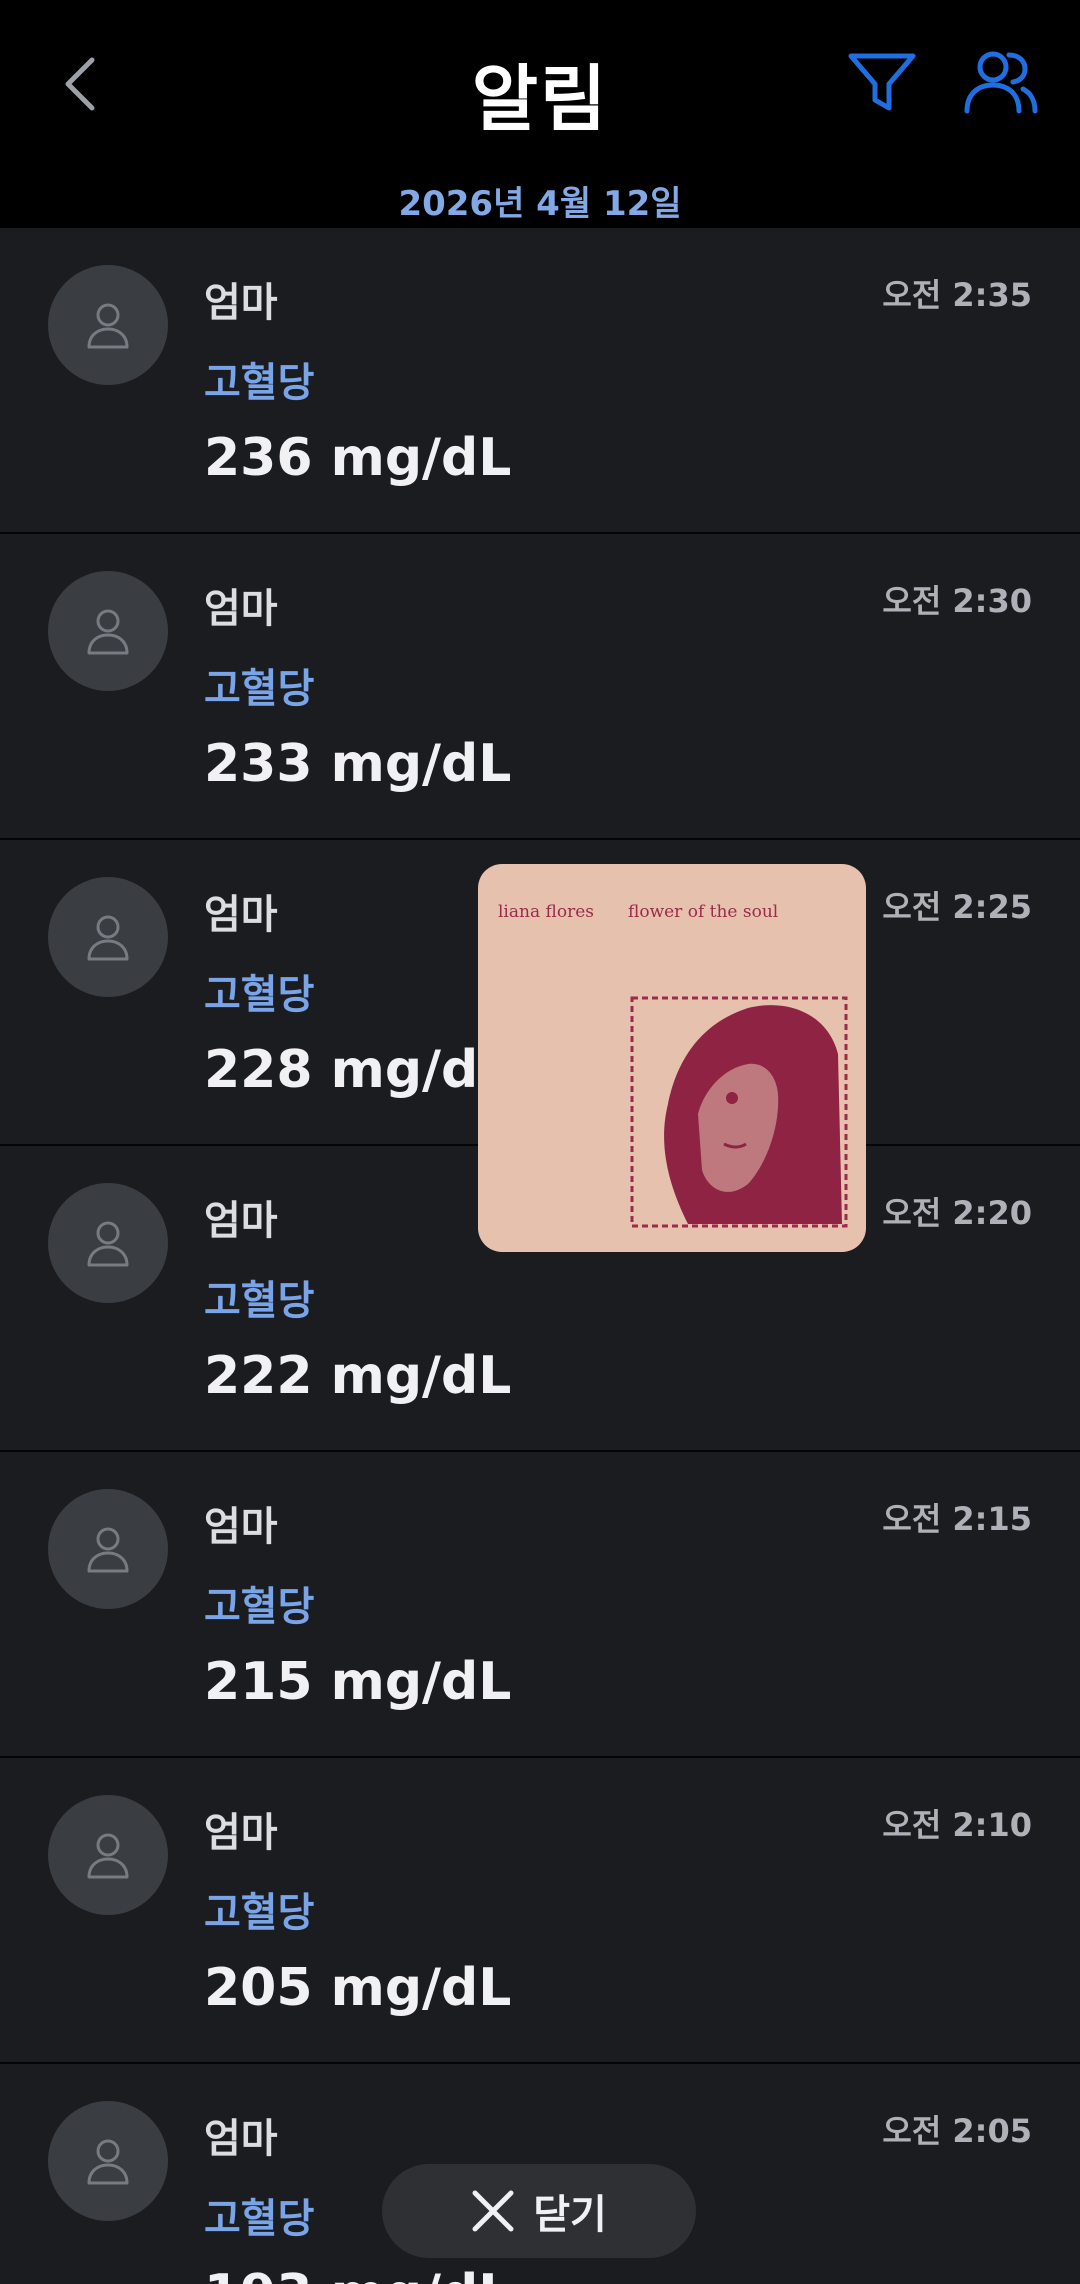 The width and height of the screenshot is (1080, 2284). Describe the element at coordinates (570, 2215) in the screenshot. I see `close-button-label: 닫기` at that location.